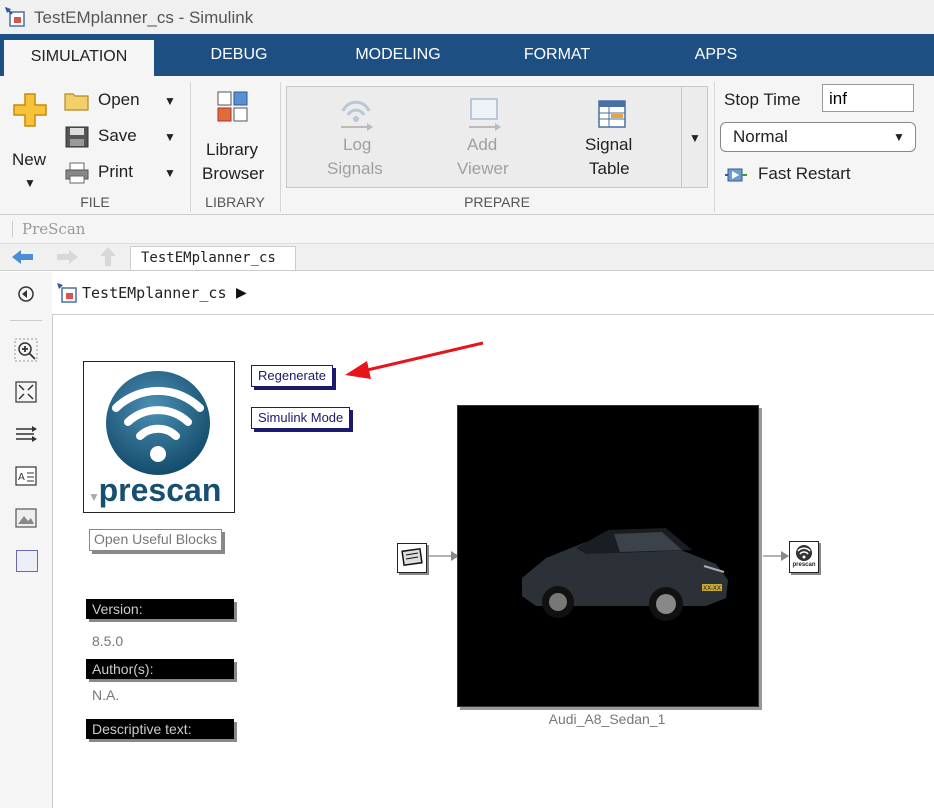 The height and width of the screenshot is (808, 934). What do you see at coordinates (467, 229) in the screenshot?
I see `prescan-toolstrip: PreScan` at bounding box center [467, 229].